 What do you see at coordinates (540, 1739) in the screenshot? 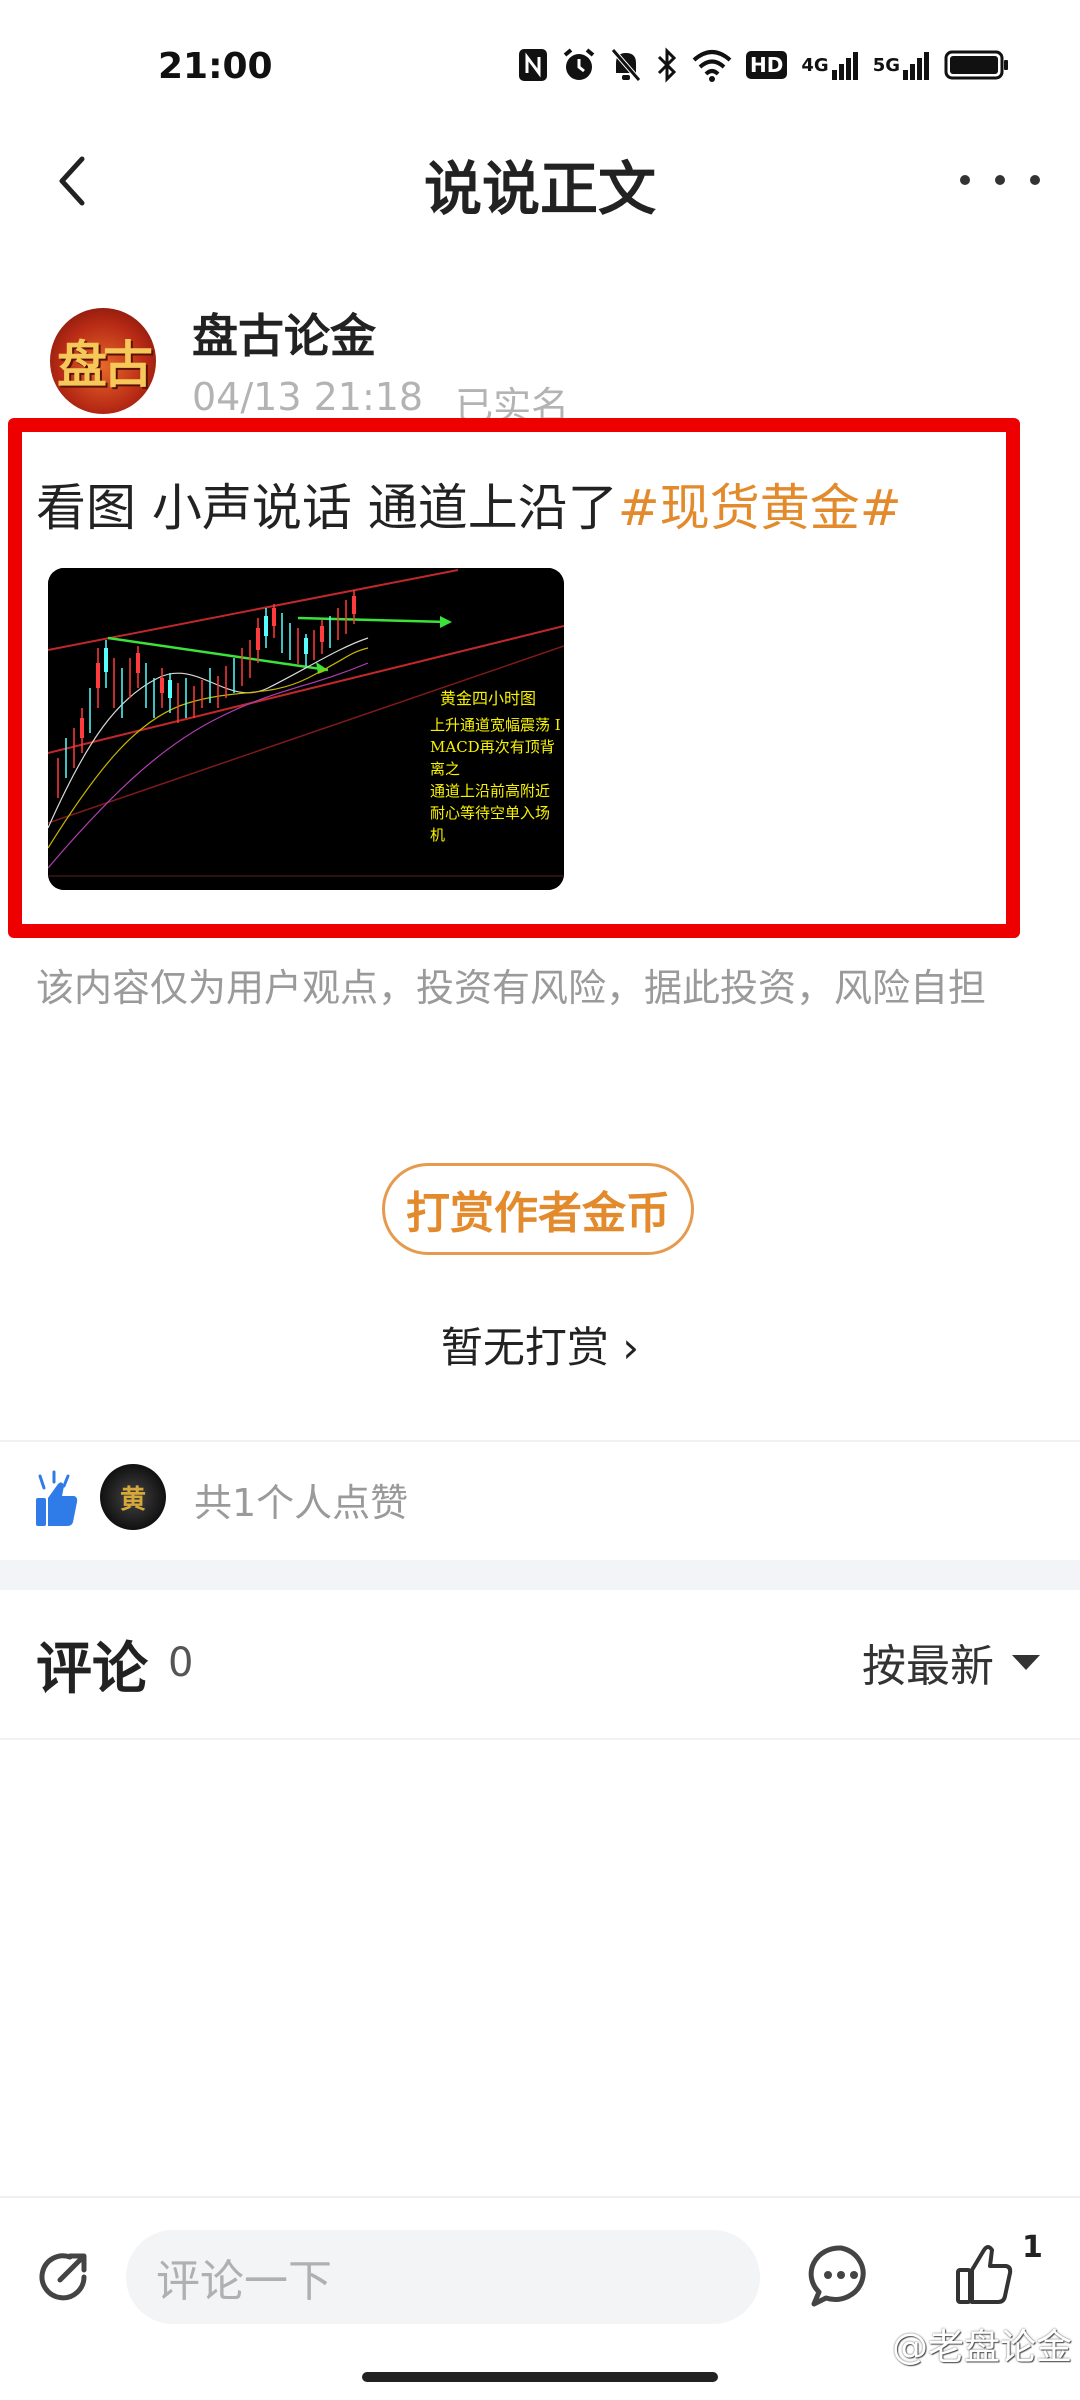
I see `divider` at bounding box center [540, 1739].